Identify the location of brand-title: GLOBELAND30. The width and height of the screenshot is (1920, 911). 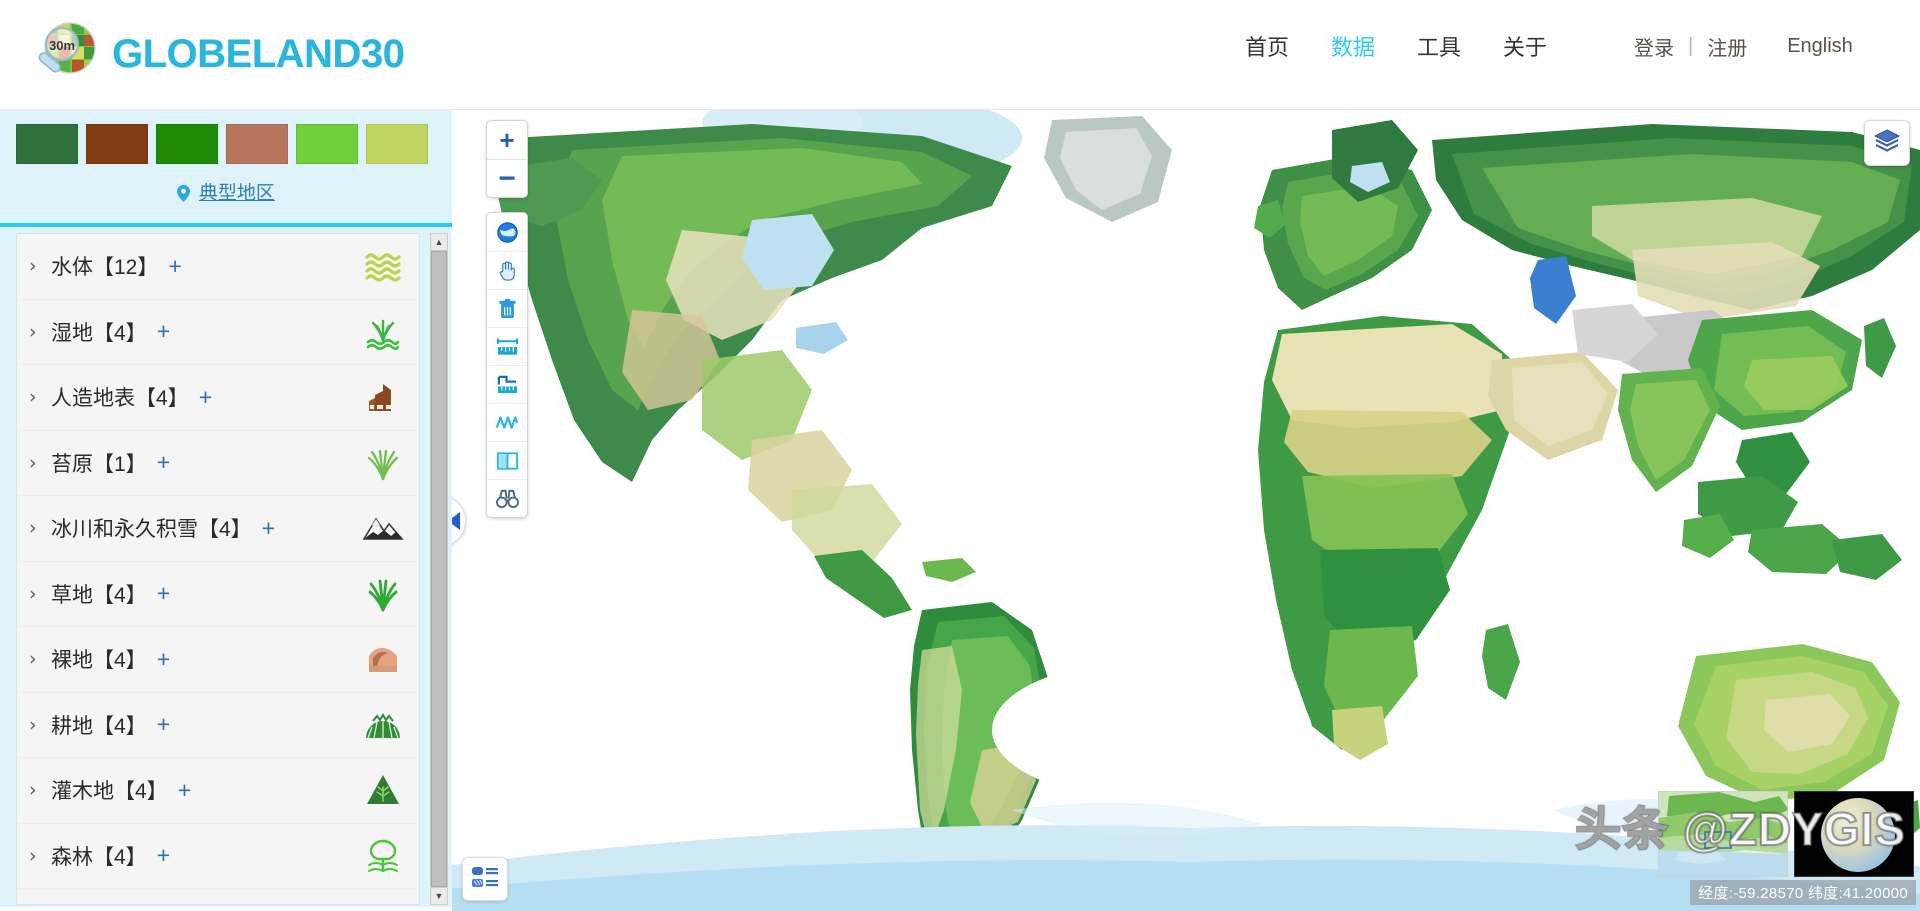
(258, 54).